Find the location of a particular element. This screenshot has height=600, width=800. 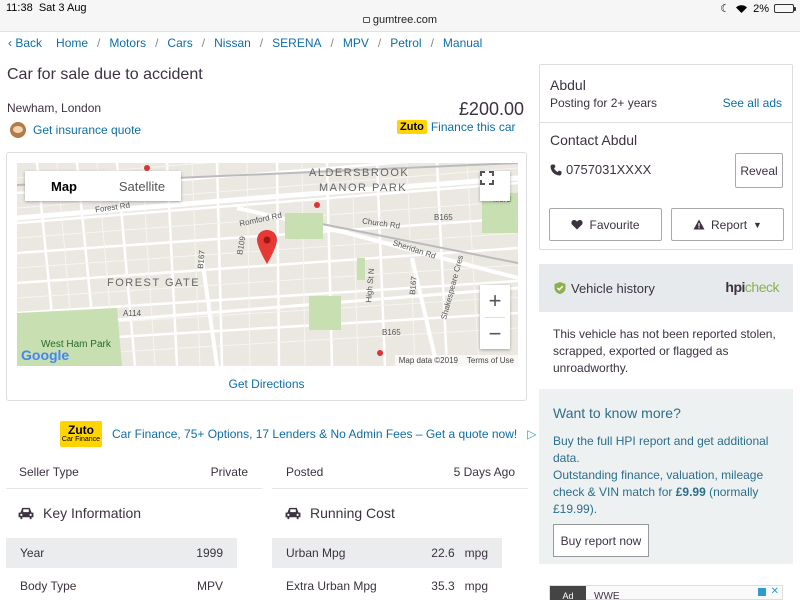

seller-since: Posting for 2+ years is located at coordinates (604, 103).